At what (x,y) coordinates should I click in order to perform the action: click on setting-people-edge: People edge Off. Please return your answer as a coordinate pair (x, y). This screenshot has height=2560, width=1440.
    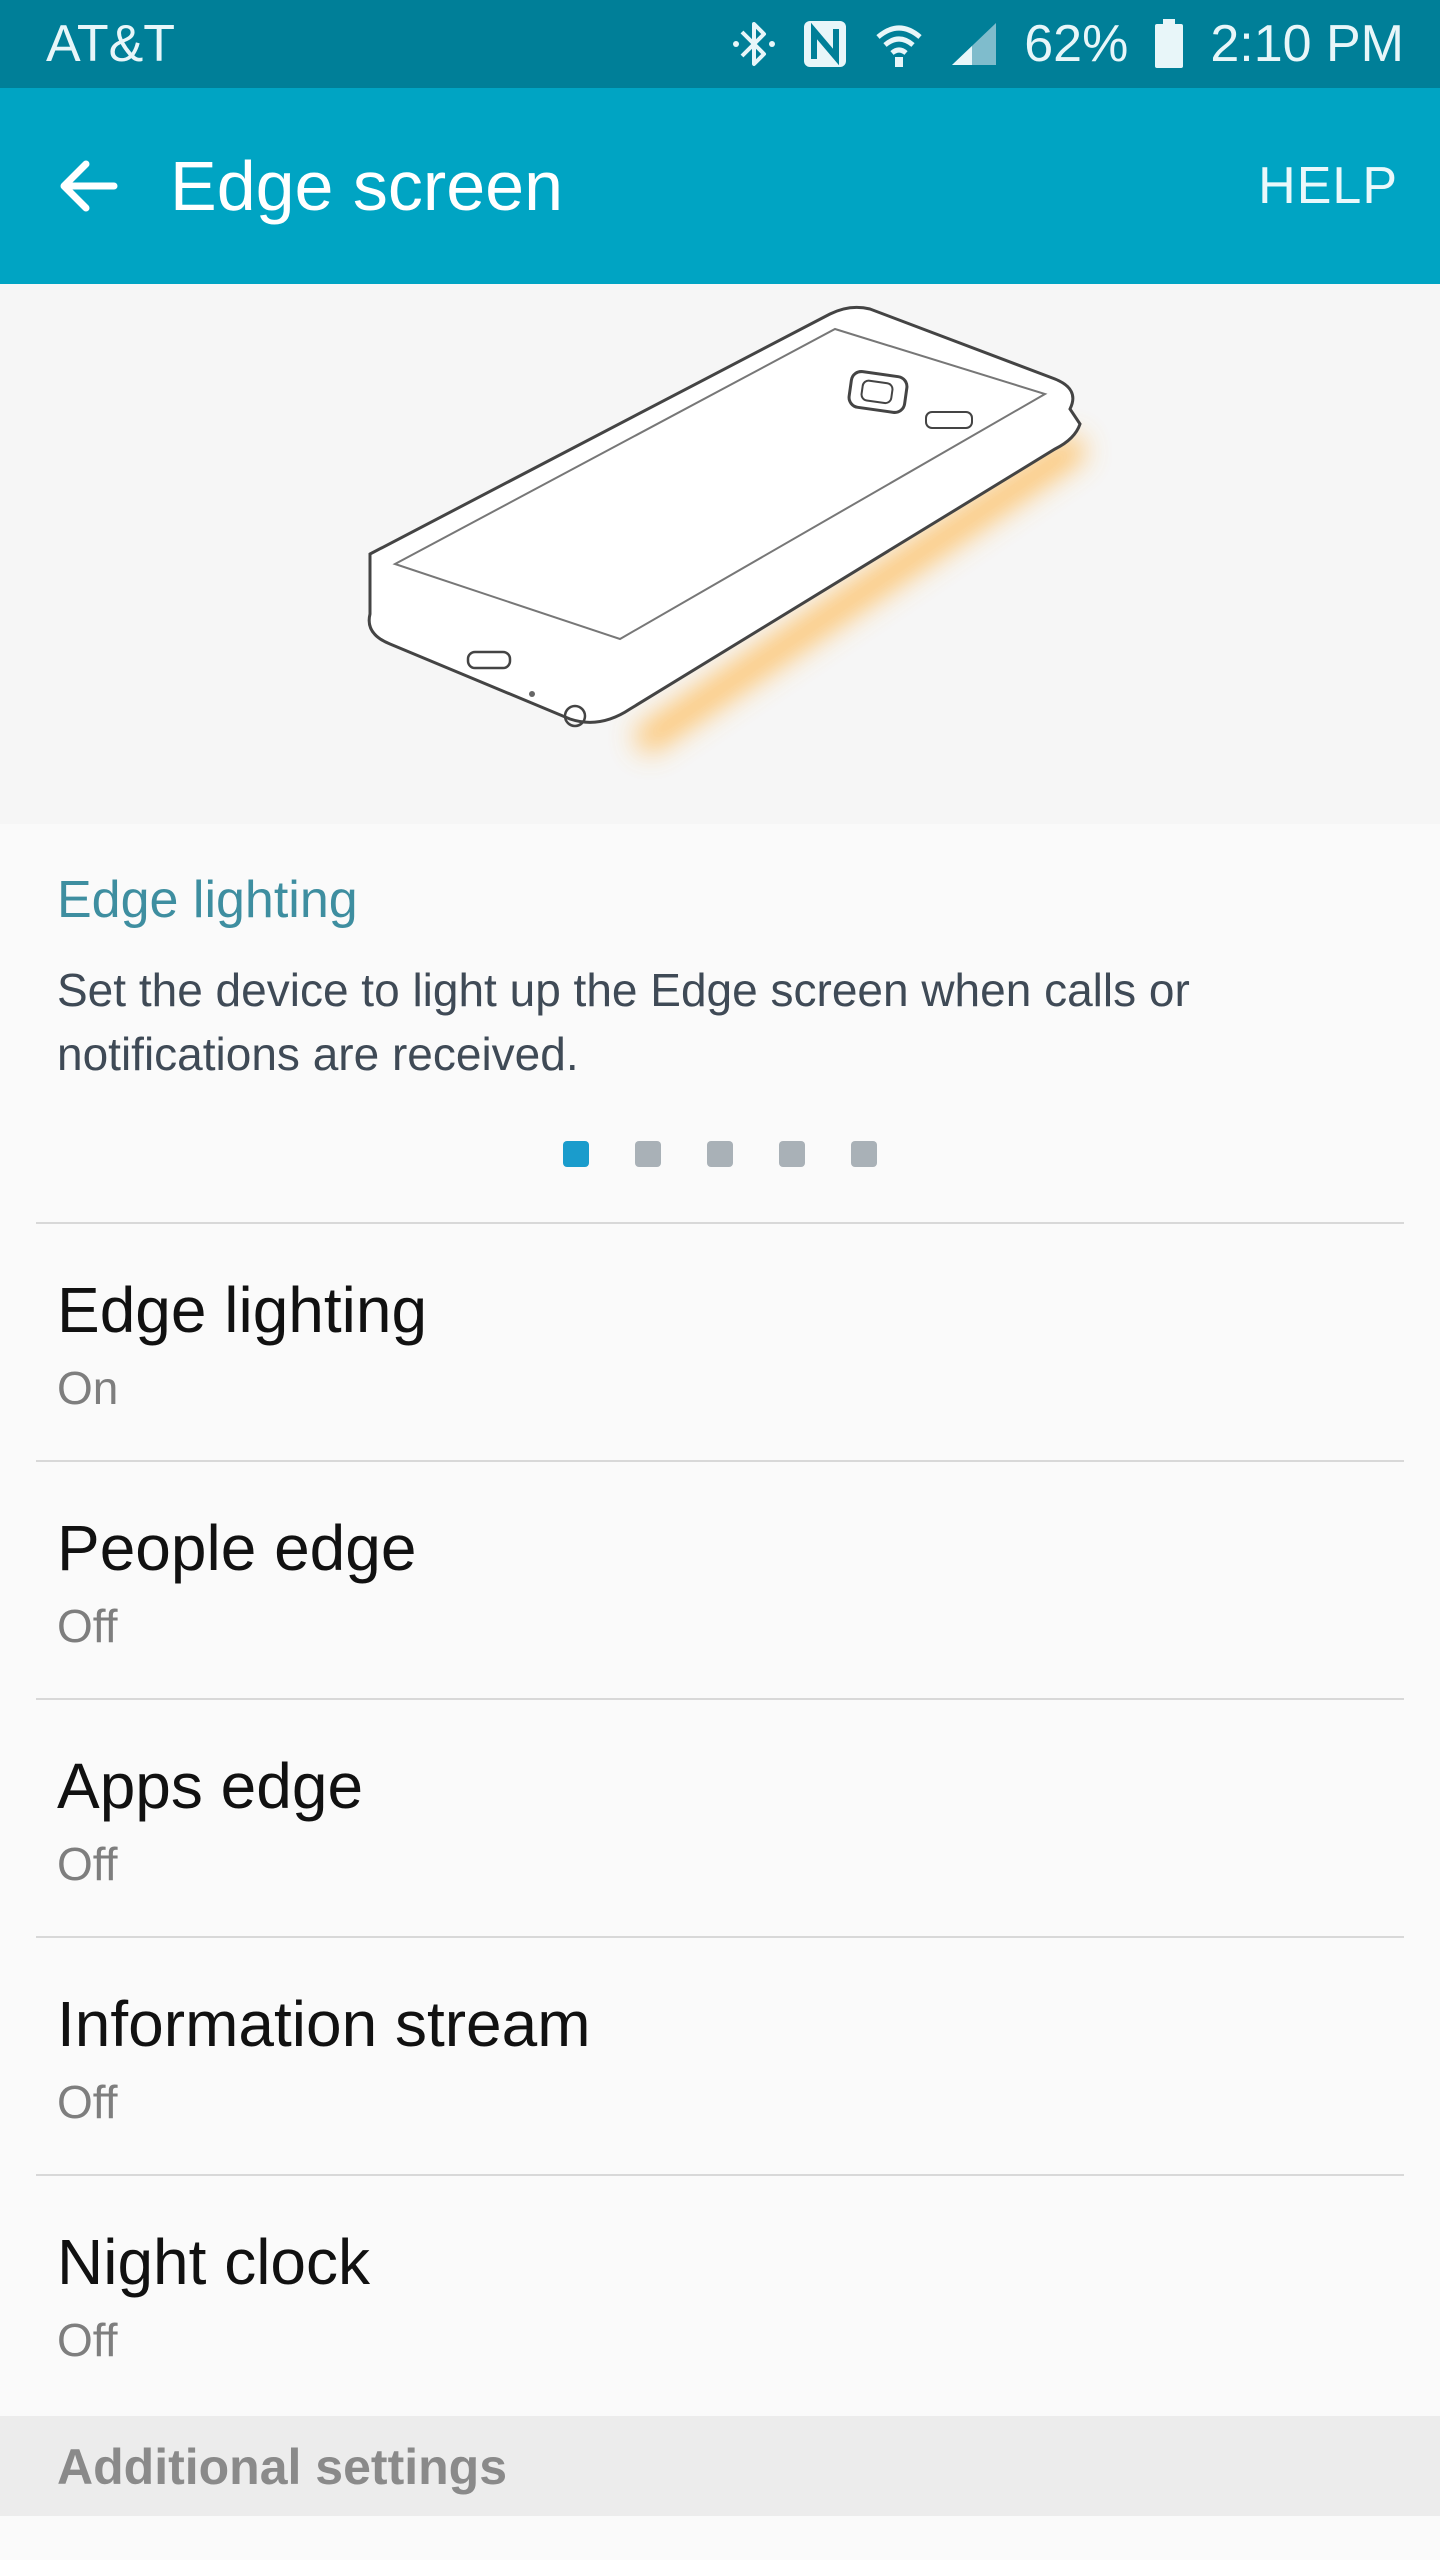
    Looking at the image, I should click on (720, 1580).